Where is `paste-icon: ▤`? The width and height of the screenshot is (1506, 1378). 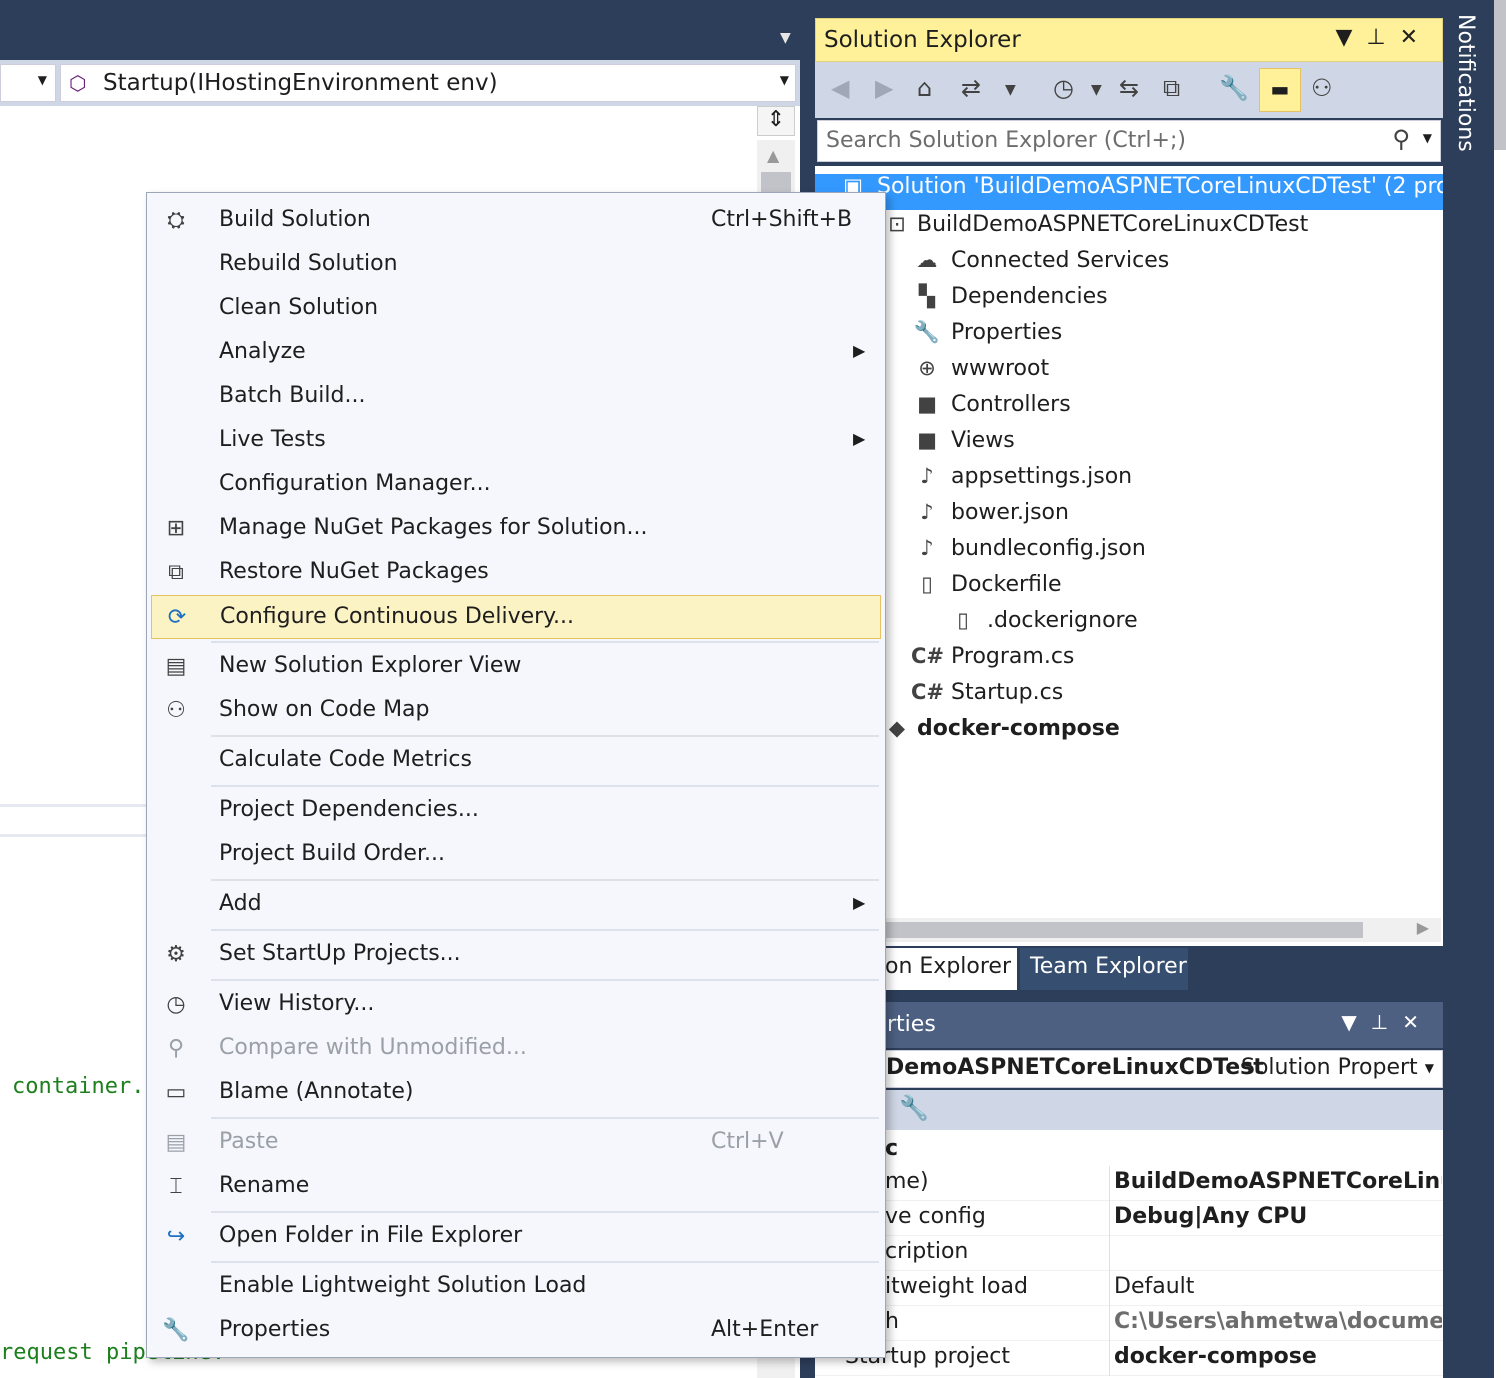
paste-icon: ▤ is located at coordinates (176, 1142).